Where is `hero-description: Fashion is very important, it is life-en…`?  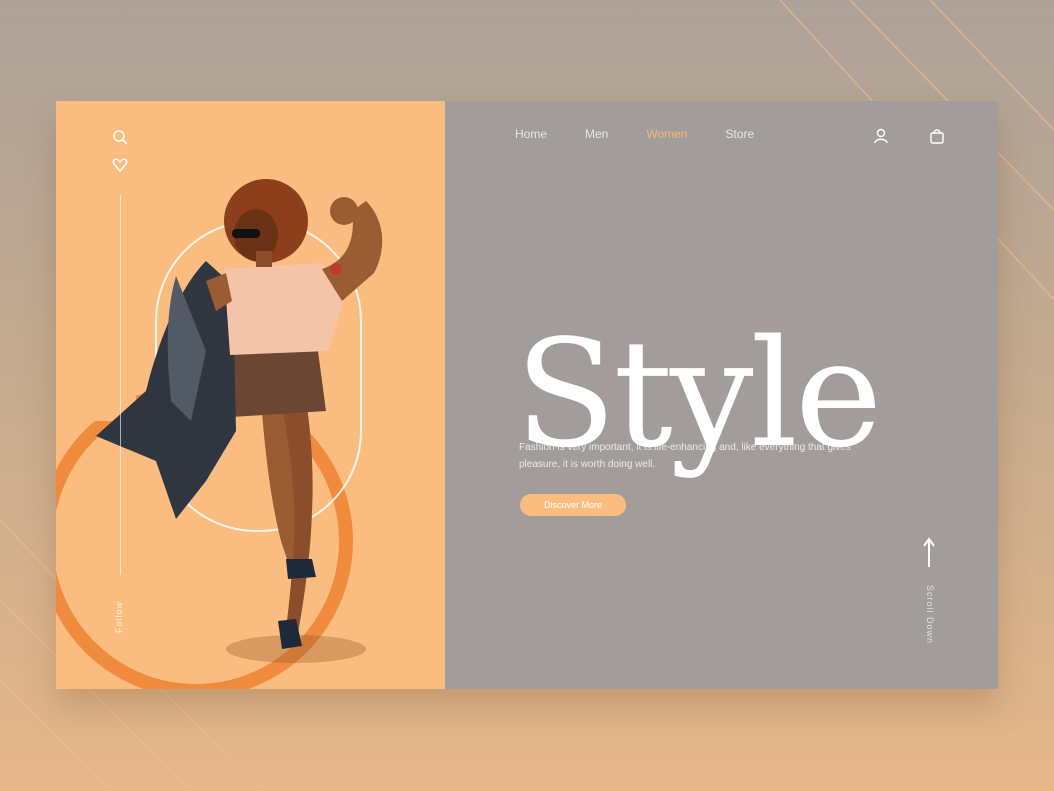 hero-description: Fashion is very important, it is life-en… is located at coordinates (685, 456).